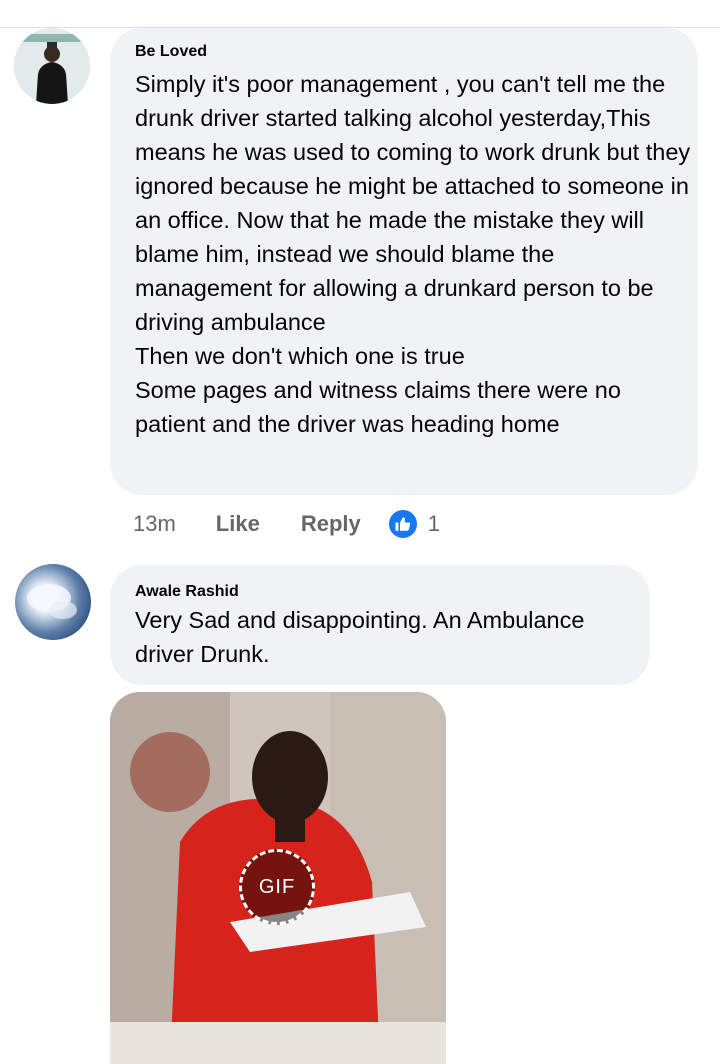 This screenshot has height=1064, width=720. I want to click on gif-play-button: GIF, so click(277, 887).